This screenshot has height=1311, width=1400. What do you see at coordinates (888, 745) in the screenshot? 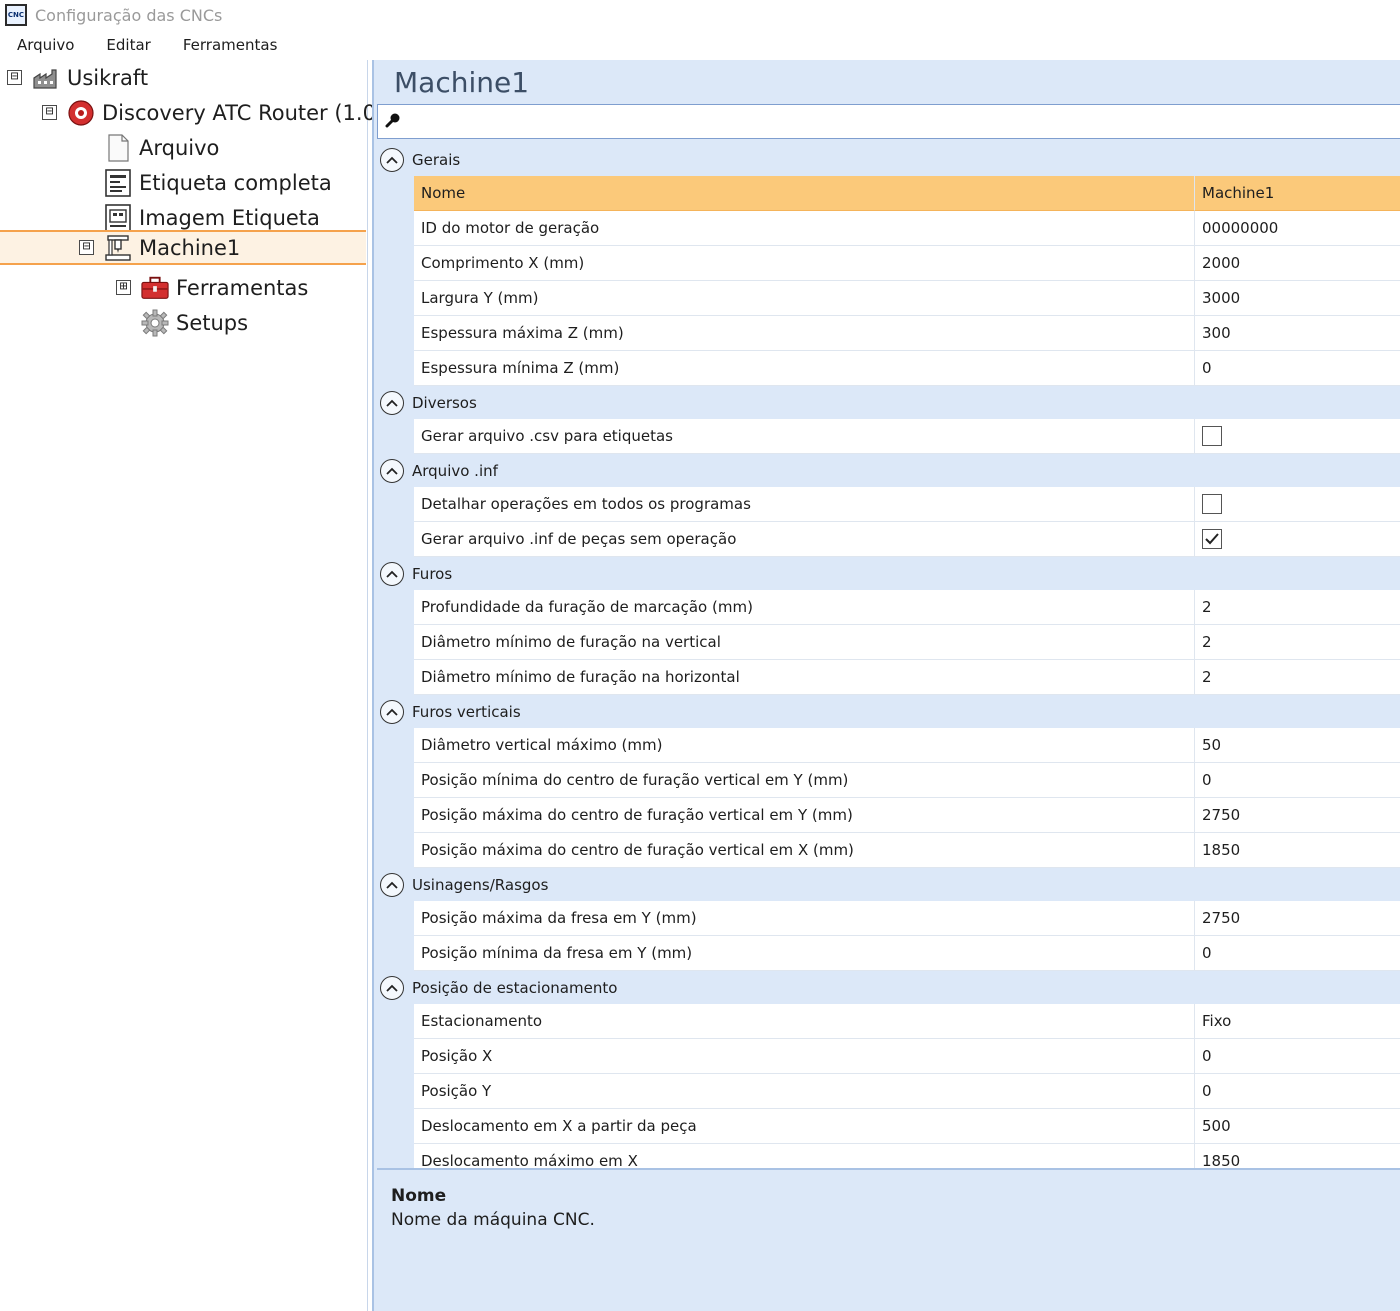
I see `property-row: Diâmetro vertical máximo (mm) 50` at bounding box center [888, 745].